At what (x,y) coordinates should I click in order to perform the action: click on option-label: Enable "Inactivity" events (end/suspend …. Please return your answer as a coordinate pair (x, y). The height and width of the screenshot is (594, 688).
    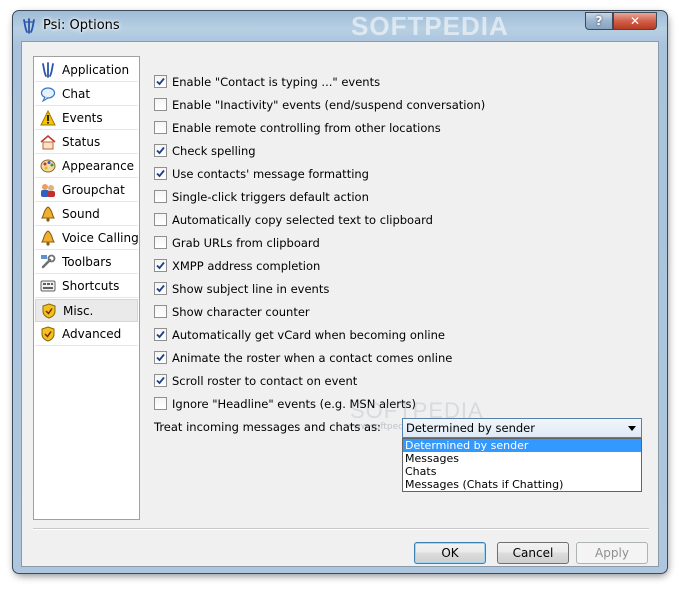
    Looking at the image, I should click on (329, 105).